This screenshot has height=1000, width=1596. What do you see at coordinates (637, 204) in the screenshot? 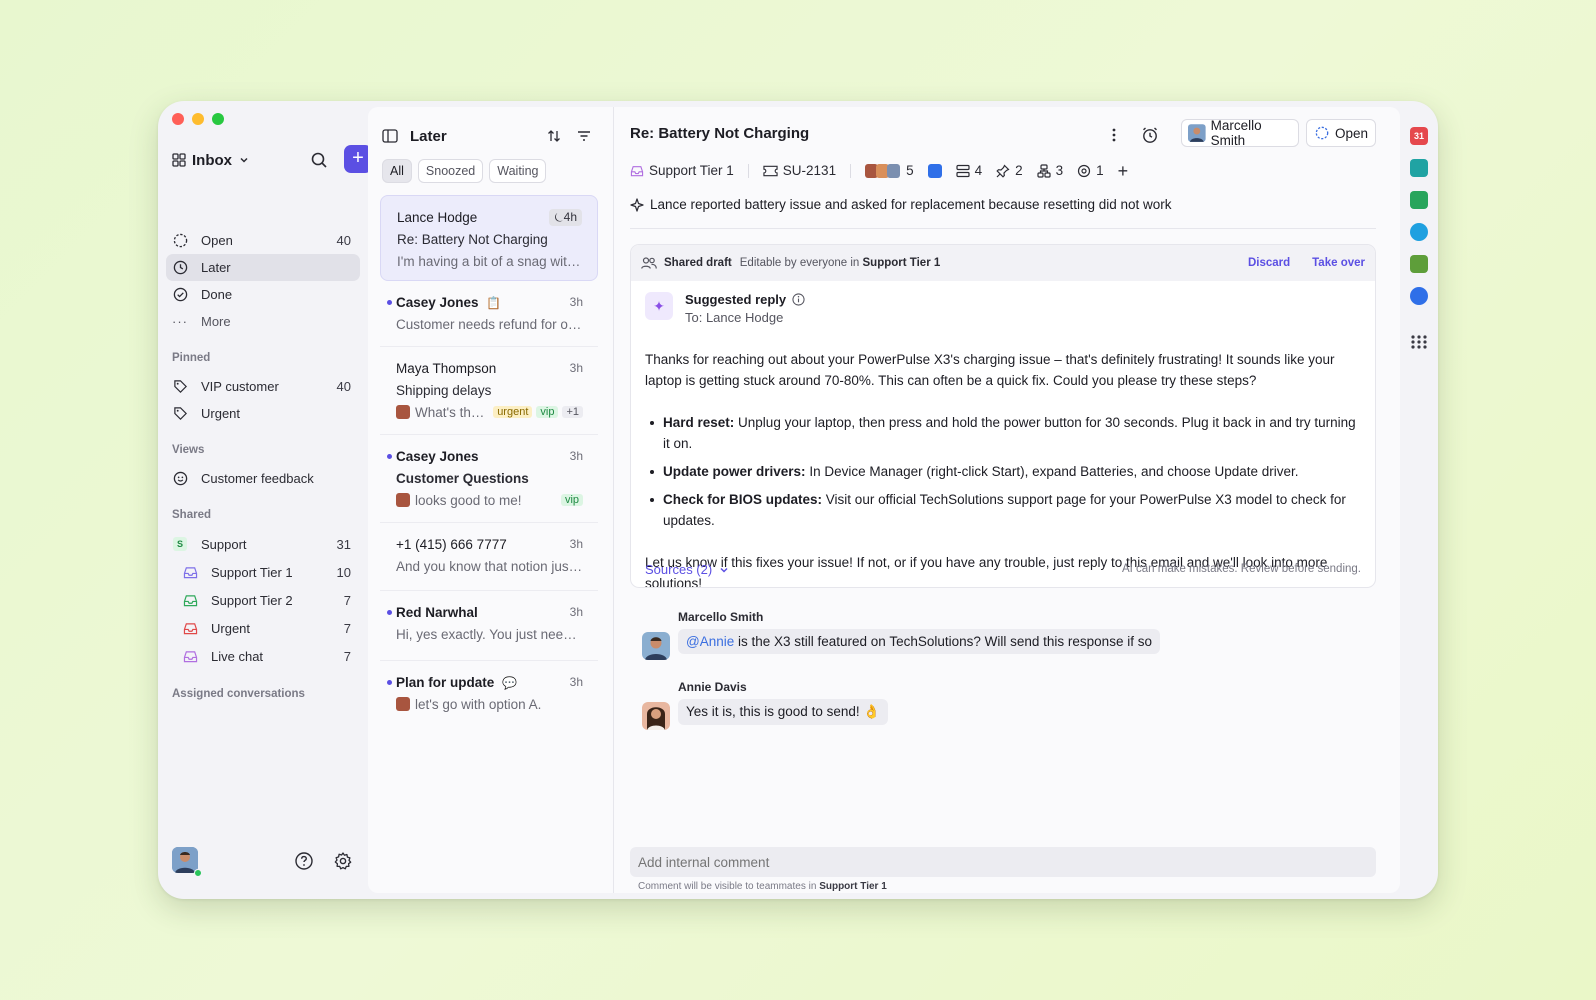
I see `sparkle-icon` at bounding box center [637, 204].